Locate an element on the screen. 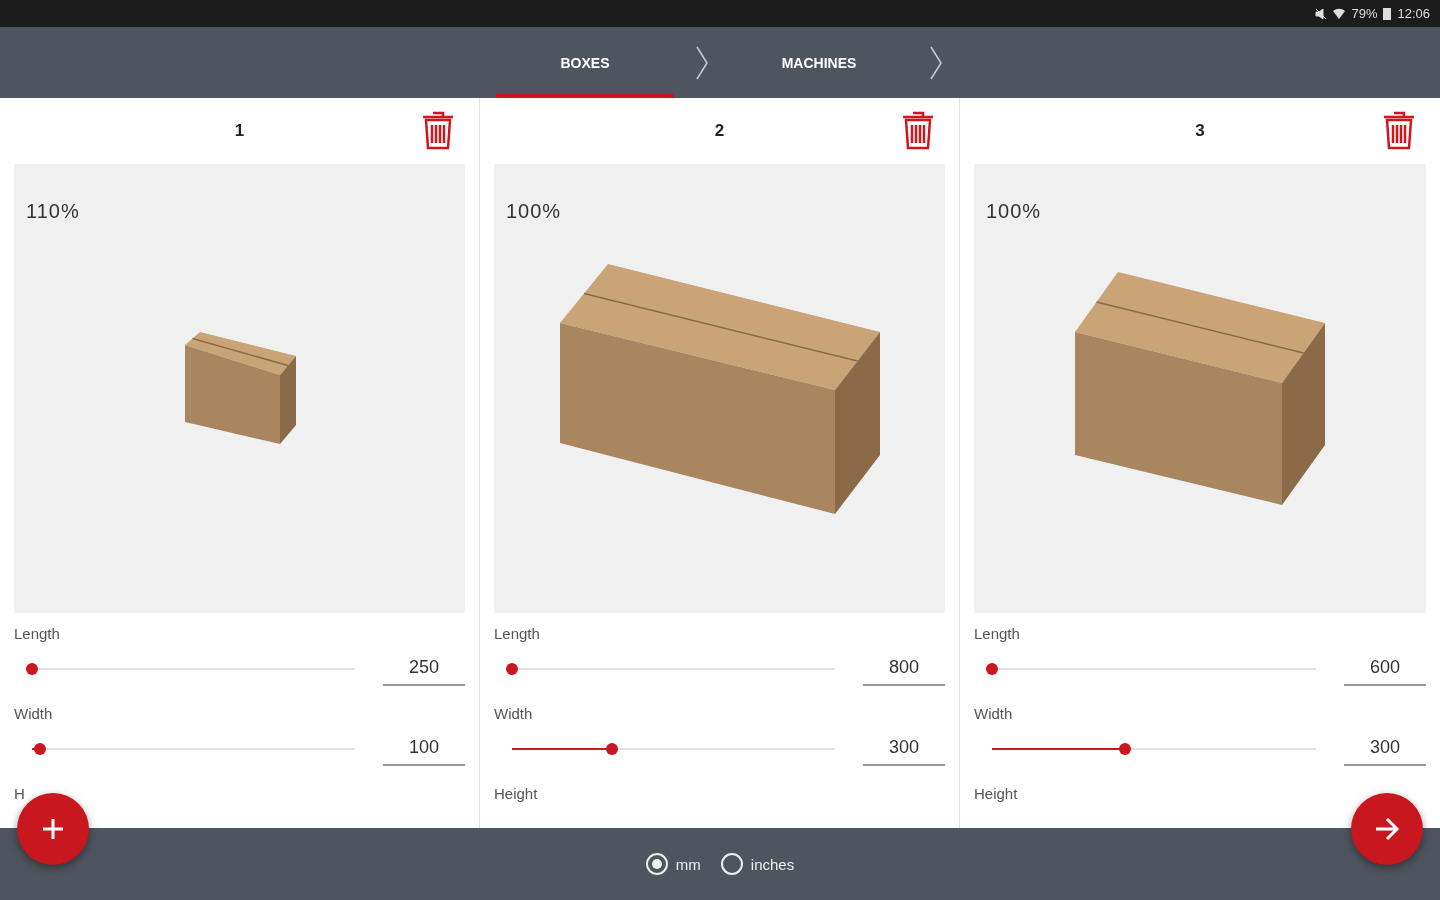 Image resolution: width=1440 pixels, height=900 pixels. step-tab: BOXES is located at coordinates (585, 62).